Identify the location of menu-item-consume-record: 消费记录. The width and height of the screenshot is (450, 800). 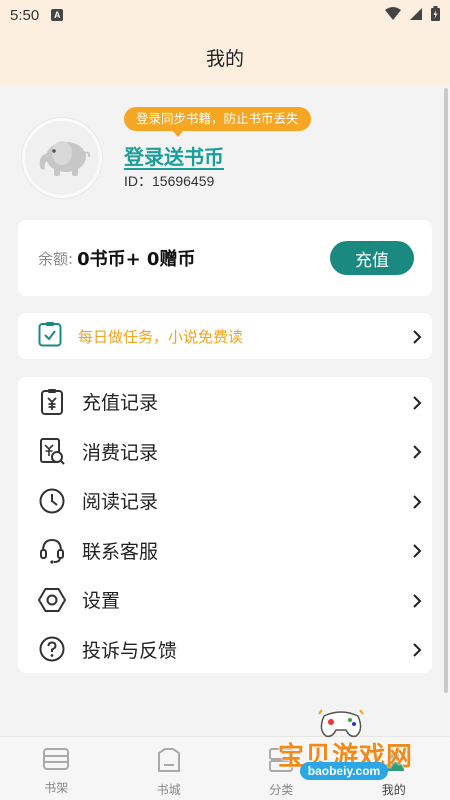
(225, 452).